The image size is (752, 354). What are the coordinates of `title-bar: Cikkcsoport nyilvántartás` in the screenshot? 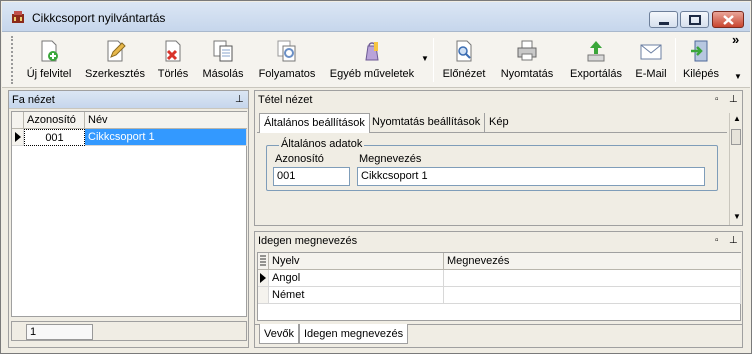 It's located at (376, 17).